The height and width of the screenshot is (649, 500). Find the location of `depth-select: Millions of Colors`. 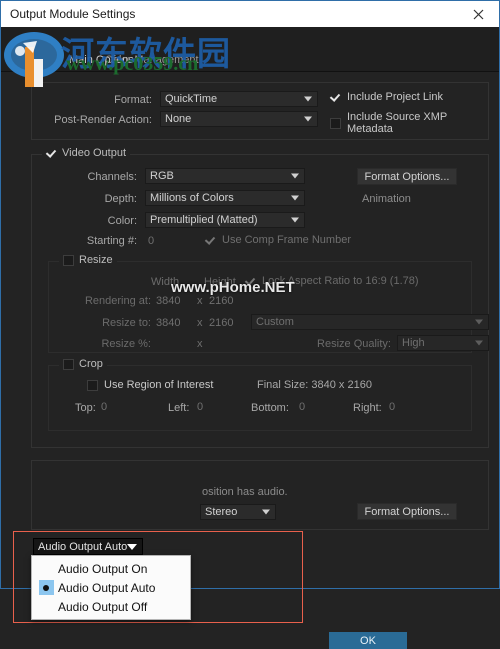

depth-select: Millions of Colors is located at coordinates (225, 198).